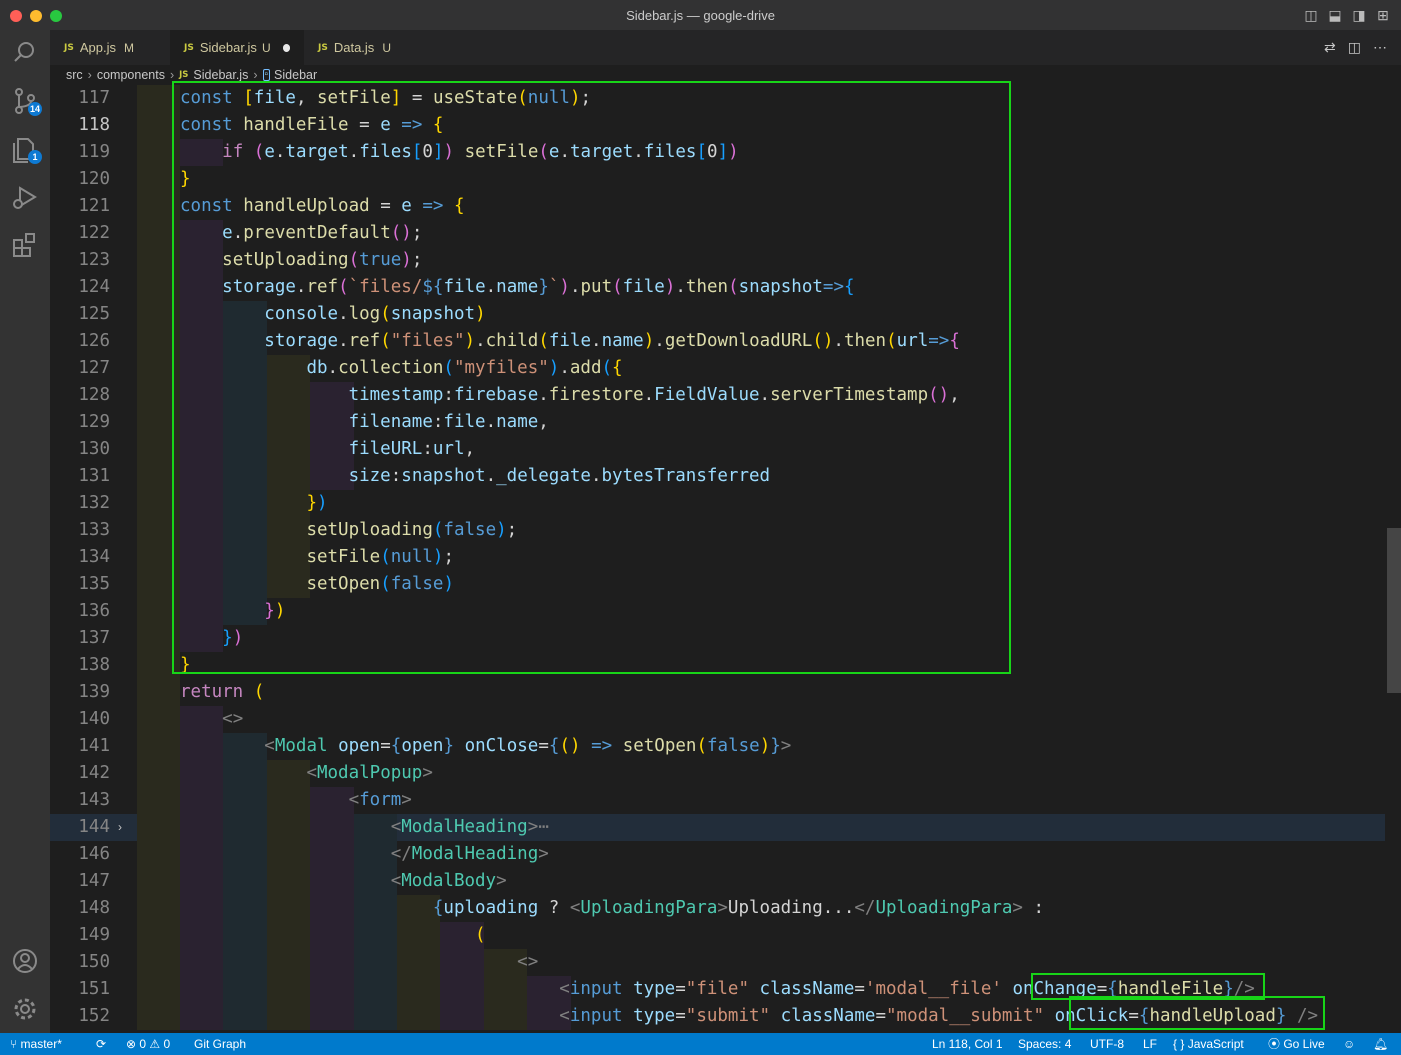 This screenshot has width=1401, height=1055. I want to click on code-line: 129 filename:file.name,, so click(717, 422).